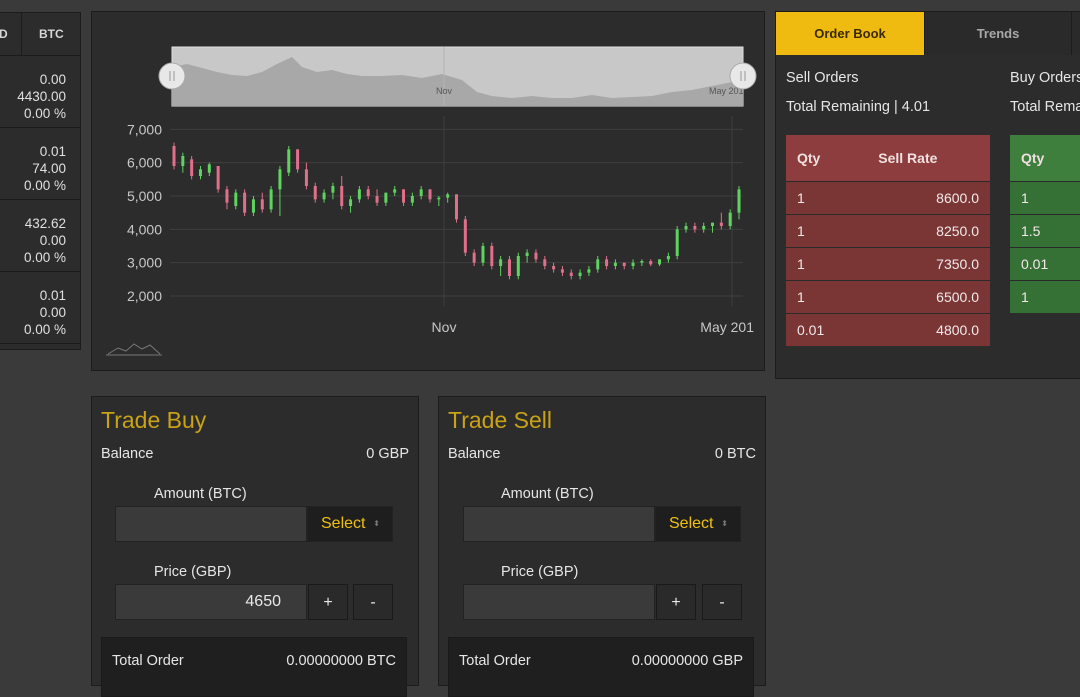 This screenshot has width=1080, height=697. I want to click on tab-extra, so click(1076, 33).